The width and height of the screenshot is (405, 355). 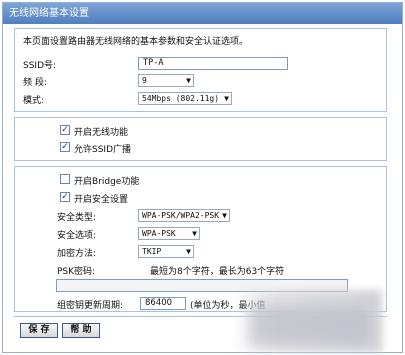 What do you see at coordinates (90, 306) in the screenshot?
I see `group-key-renew-label: 组密钥更新周期:` at bounding box center [90, 306].